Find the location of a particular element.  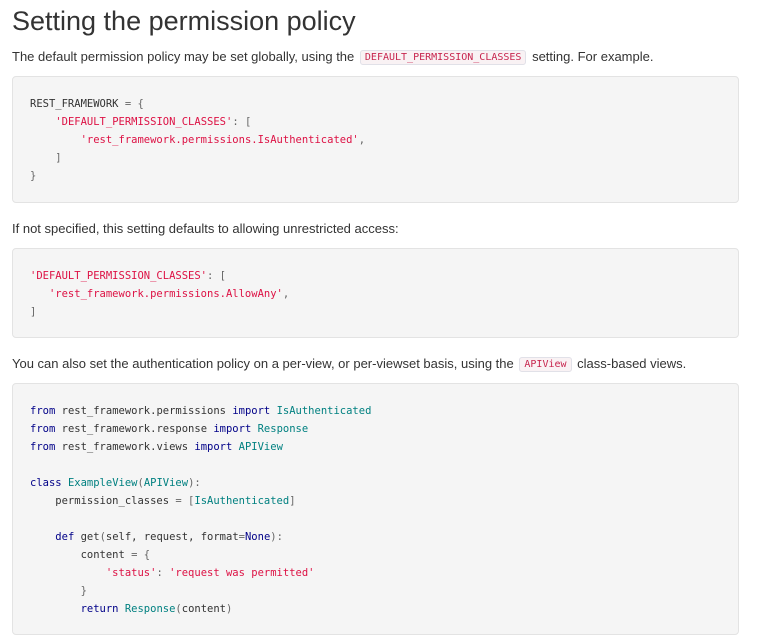

code-token: ExampleView is located at coordinates (102, 483).